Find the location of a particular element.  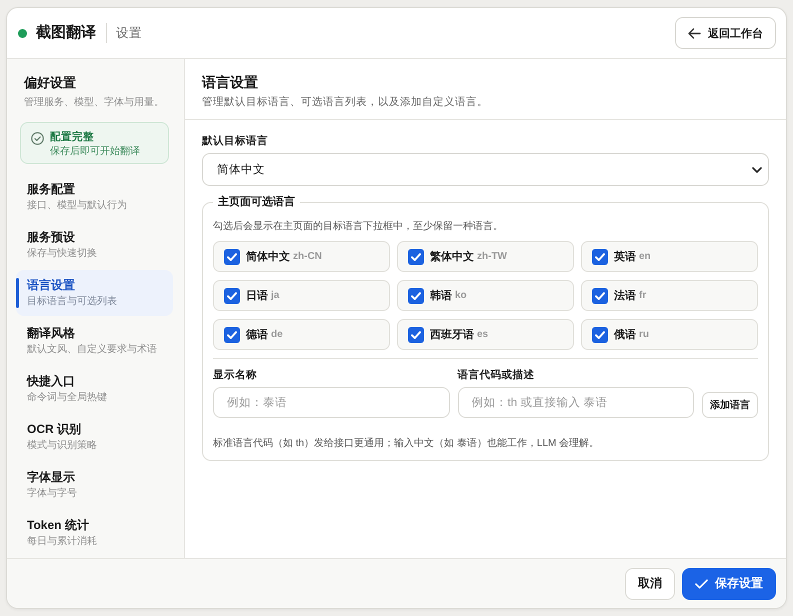

sidebar-item: 翻译风格 默认文风、自定义要求与术语 is located at coordinates (94, 341).